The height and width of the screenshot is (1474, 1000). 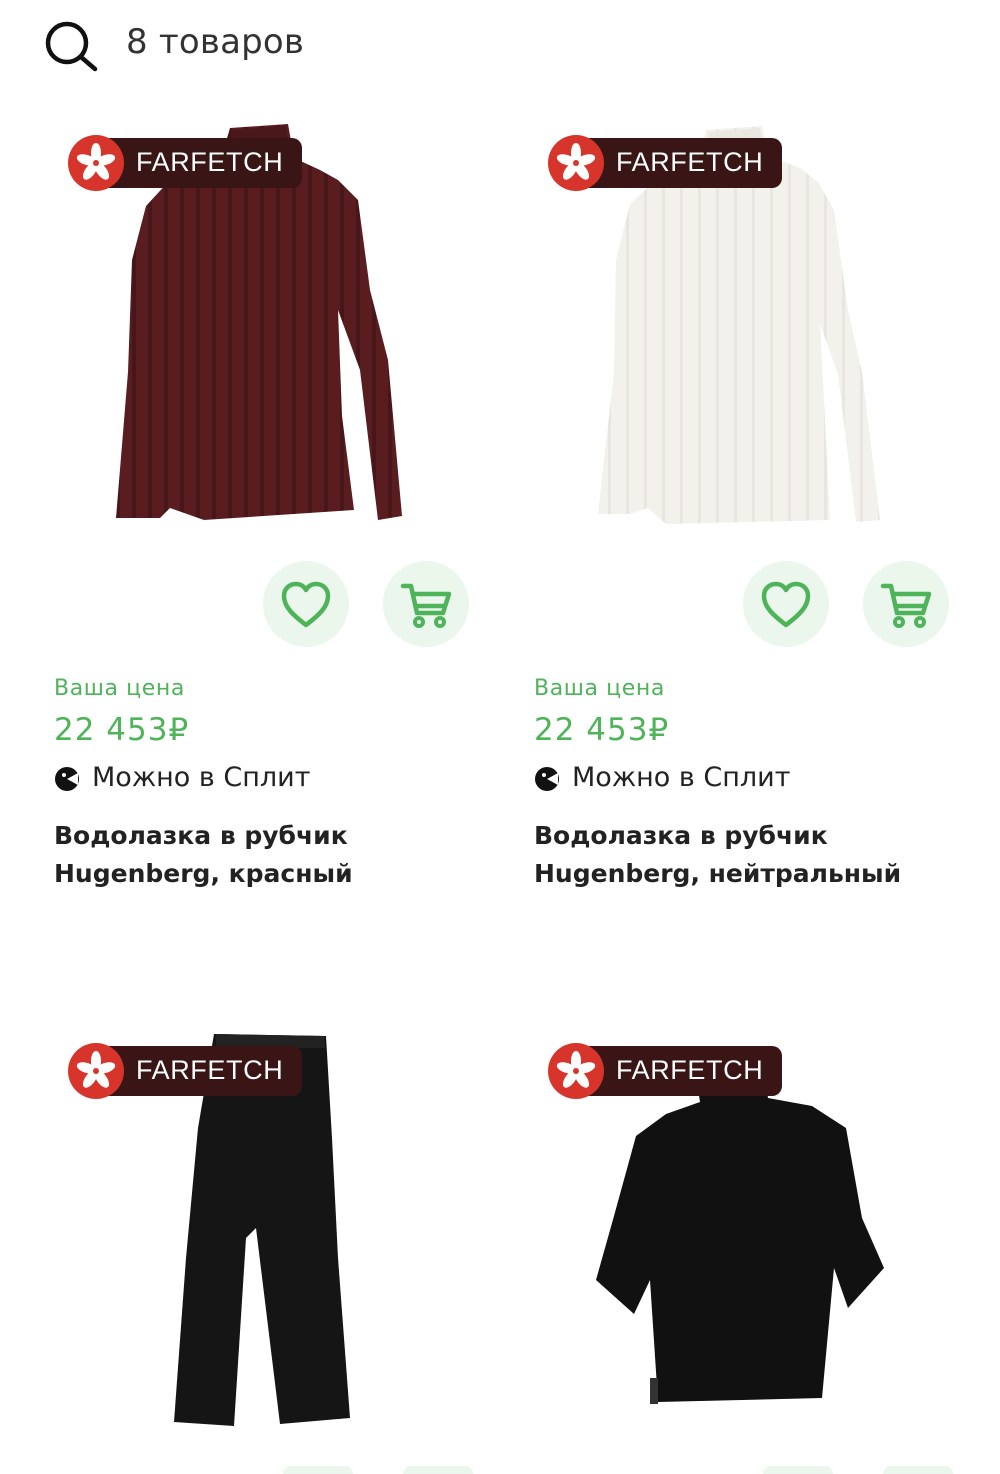 What do you see at coordinates (72, 46) in the screenshot?
I see `search-icon` at bounding box center [72, 46].